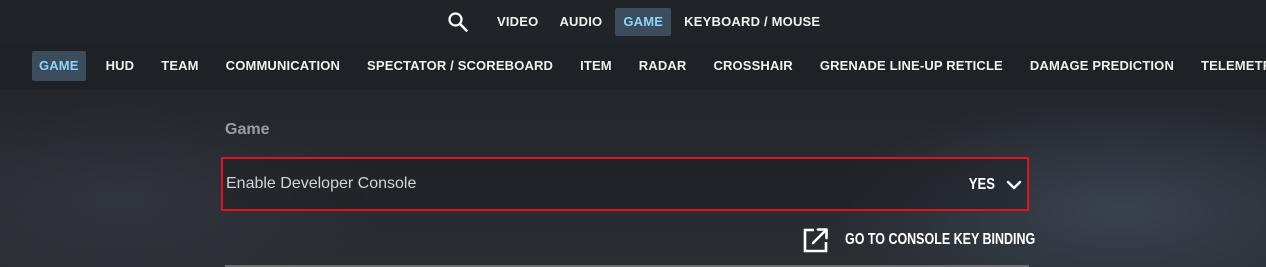 Image resolution: width=1266 pixels, height=267 pixels. Describe the element at coordinates (580, 22) in the screenshot. I see `tab-audio: AUDIO` at that location.